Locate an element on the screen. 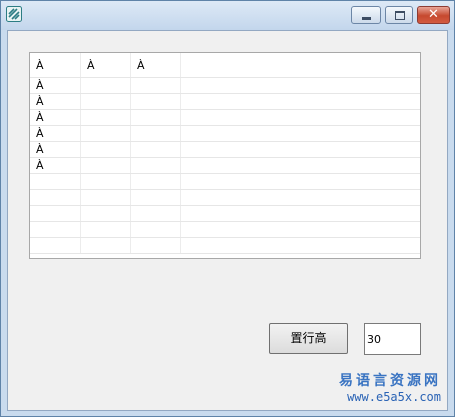 The height and width of the screenshot is (417, 455). site-watermark: 易语言资源网 www.e5a5x.com is located at coordinates (390, 388).